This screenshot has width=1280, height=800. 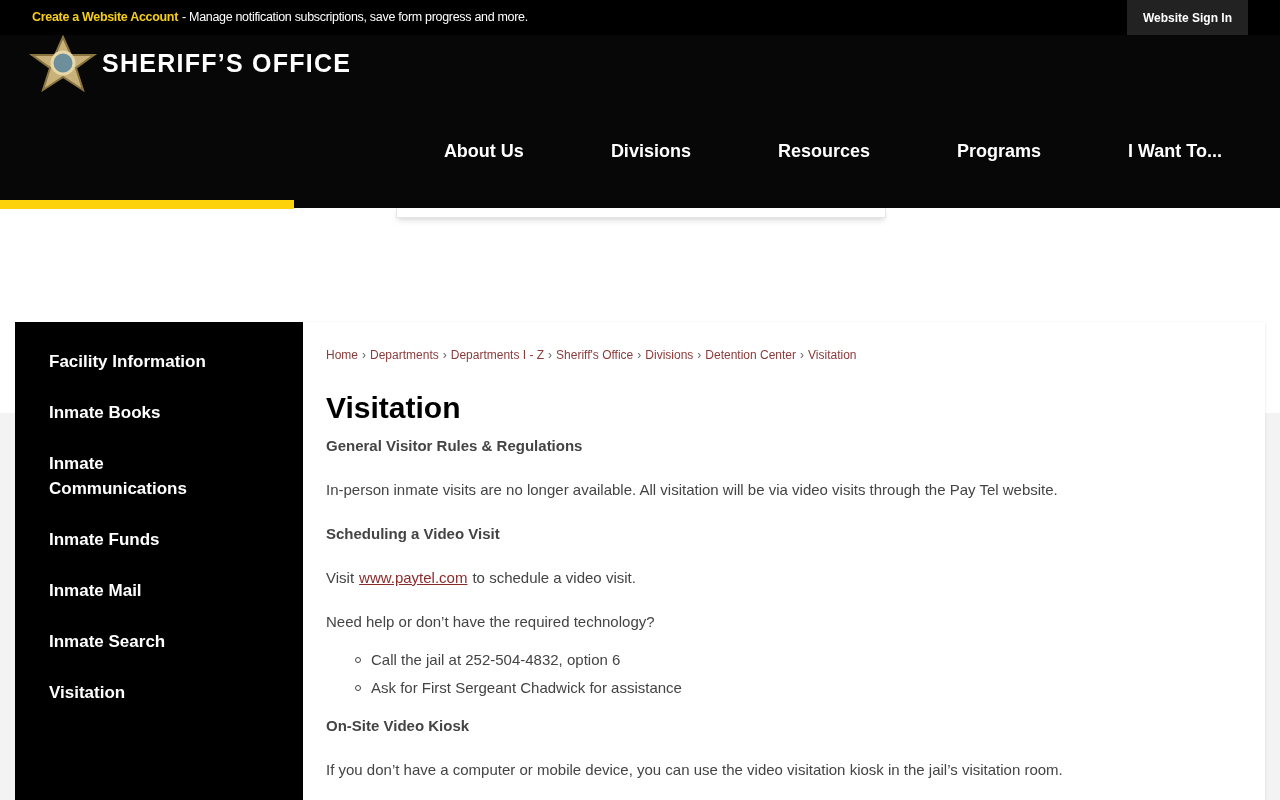 I want to click on paytel-link: www.paytel.com, so click(x=413, y=578).